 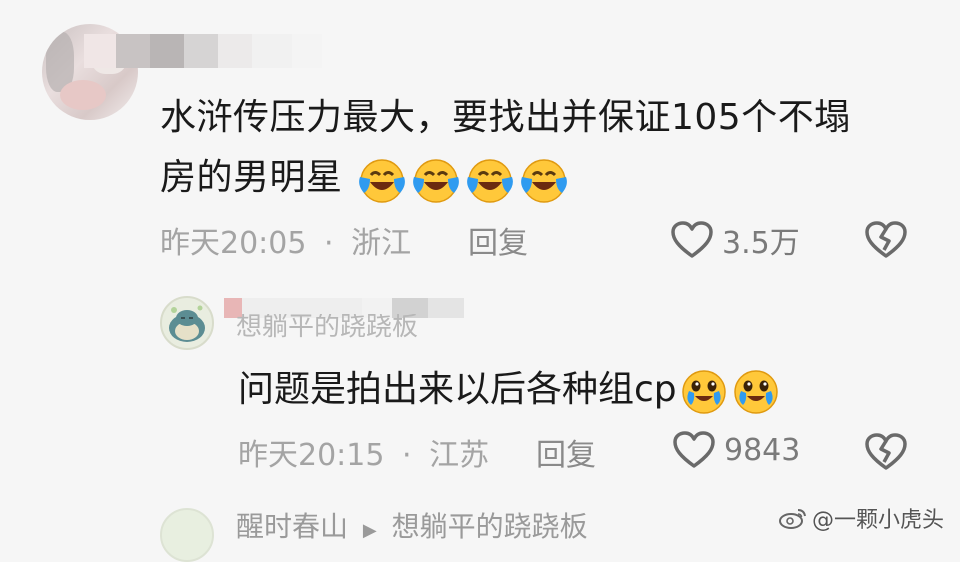 I want to click on next-reply-avatar, so click(x=187, y=535).